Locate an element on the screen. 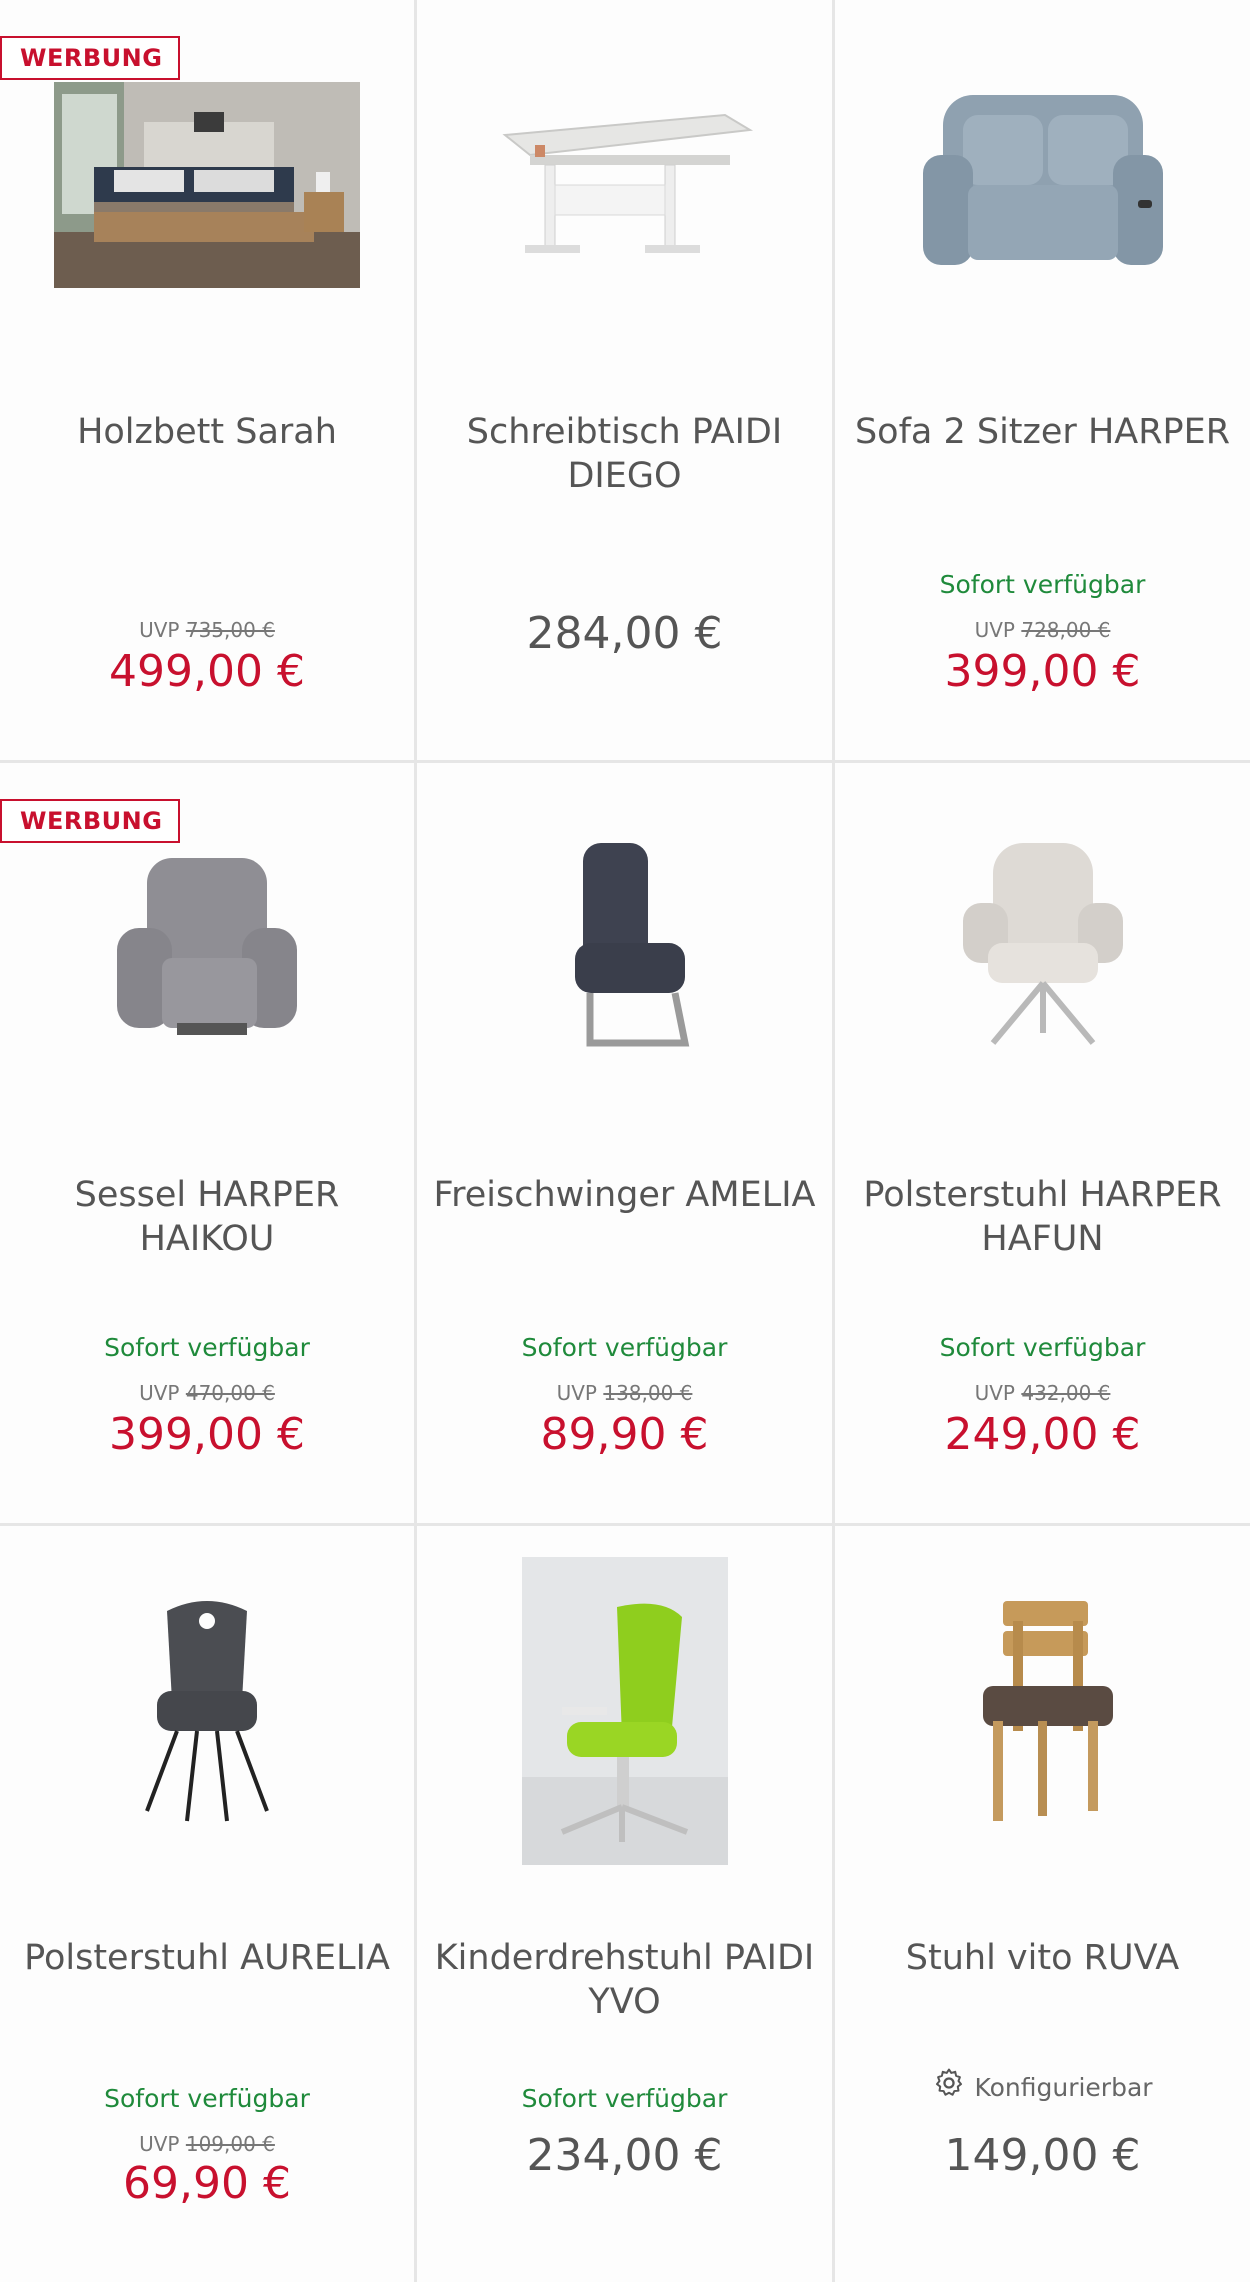 Image resolution: width=1250 pixels, height=2282 pixels. product-title: Sofa 2 Sitzer HARPER is located at coordinates (1042, 432).